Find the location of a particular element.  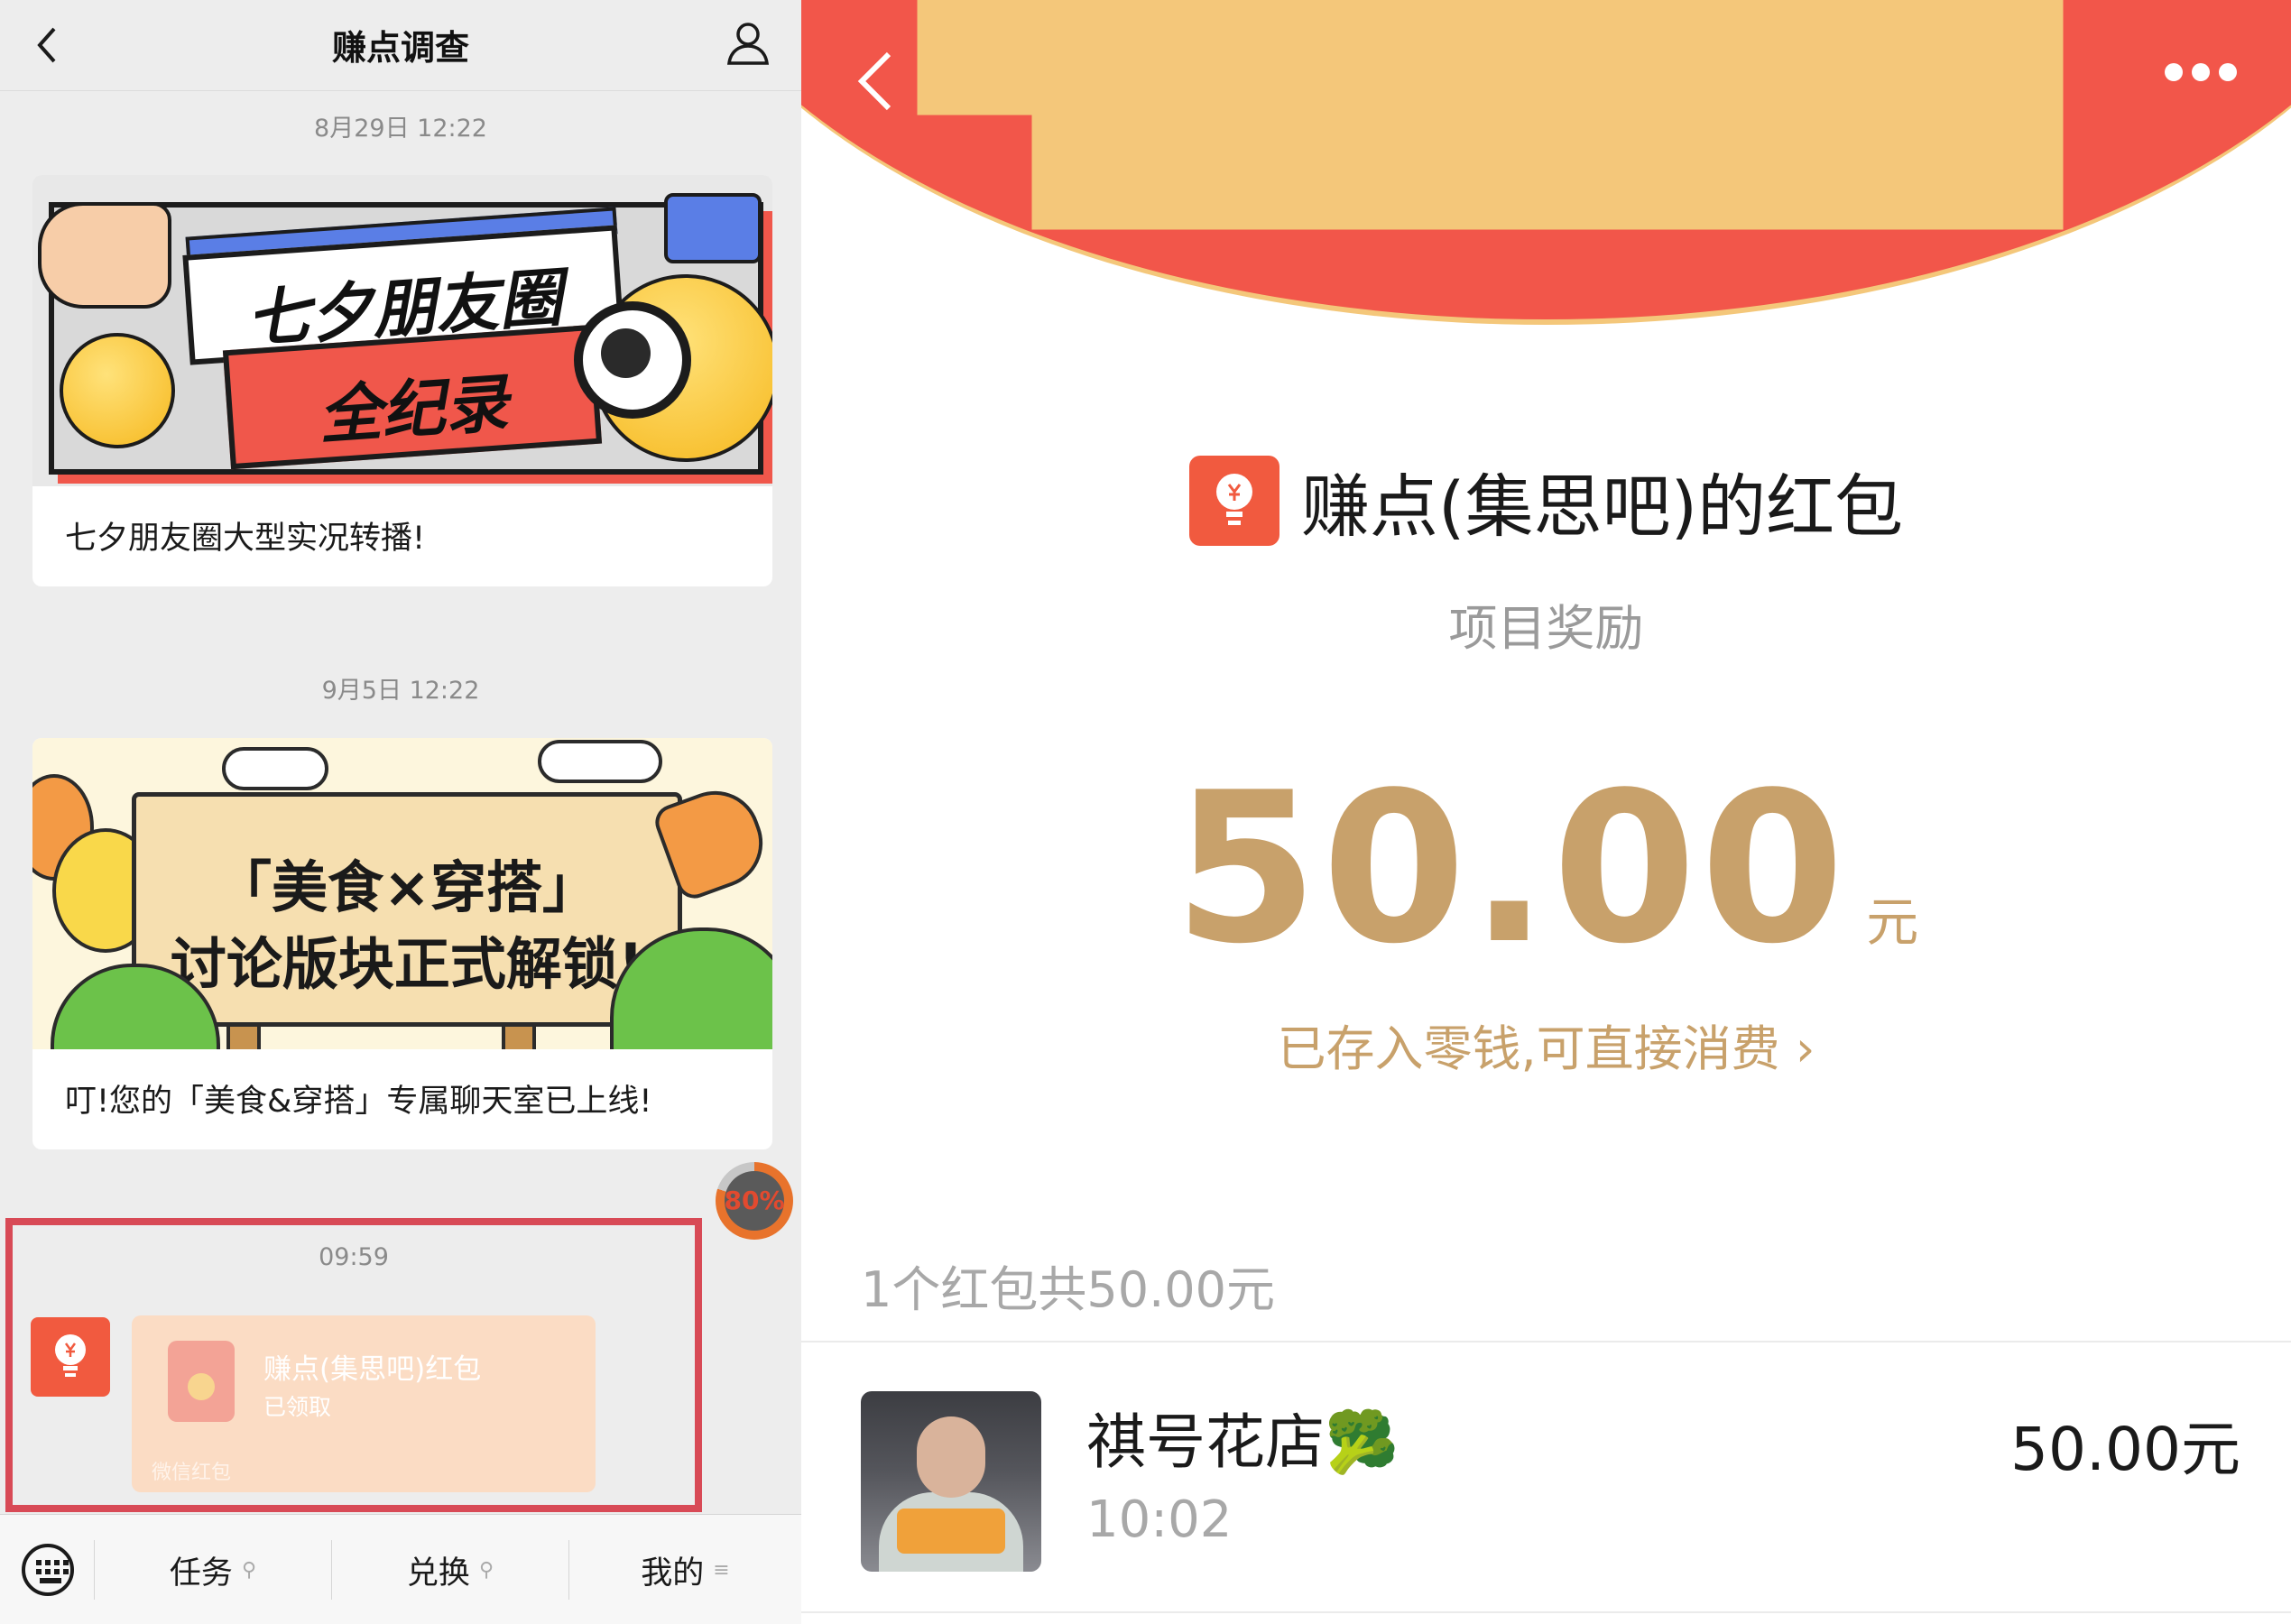

menu-tab-tasks: 任务 ⚲ is located at coordinates (213, 1570).